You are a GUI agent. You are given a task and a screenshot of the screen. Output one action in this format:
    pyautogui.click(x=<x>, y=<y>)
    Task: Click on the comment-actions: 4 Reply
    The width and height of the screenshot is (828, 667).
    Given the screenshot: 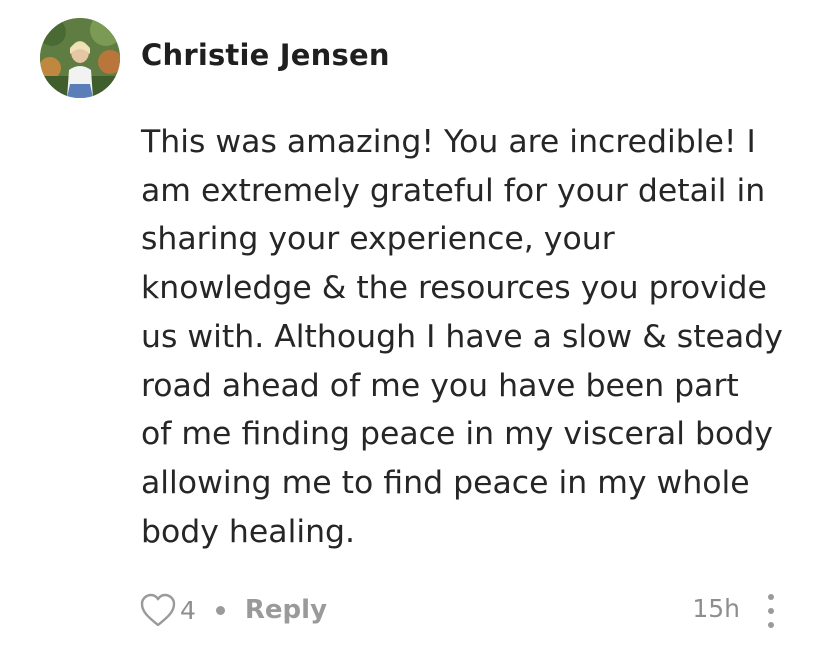 What is the action you would take?
    pyautogui.click(x=232, y=610)
    